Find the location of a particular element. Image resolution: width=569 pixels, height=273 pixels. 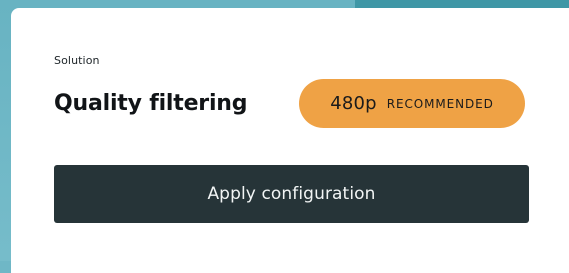

recommended-badge: 480p RECOMMENDED is located at coordinates (412, 103).